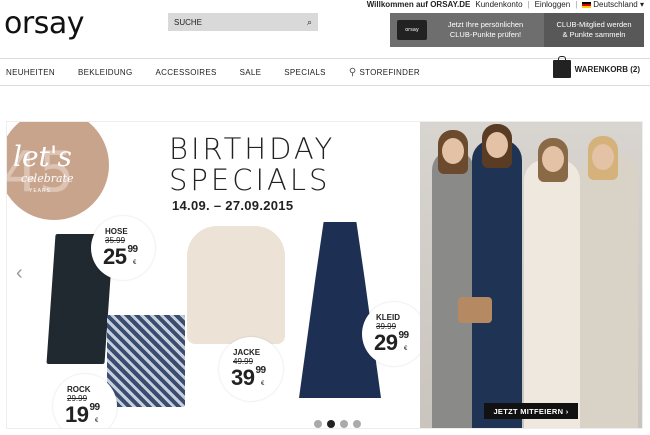 The width and height of the screenshot is (650, 435). Describe the element at coordinates (352, 72) in the screenshot. I see `location-pin-icon: ⚲` at that location.